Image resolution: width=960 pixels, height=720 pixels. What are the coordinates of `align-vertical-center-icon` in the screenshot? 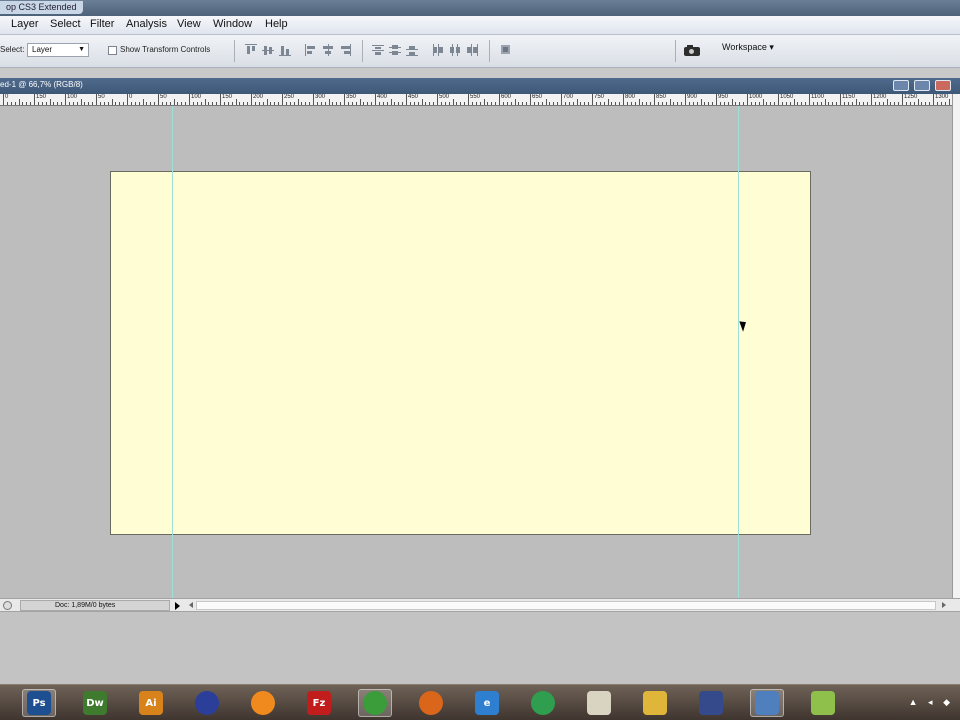 It's located at (268, 50).